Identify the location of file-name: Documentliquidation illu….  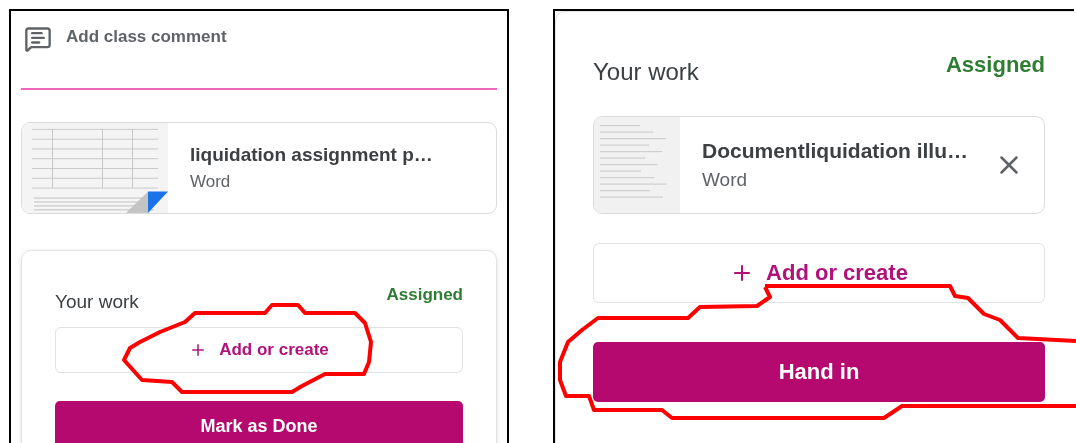
(835, 151).